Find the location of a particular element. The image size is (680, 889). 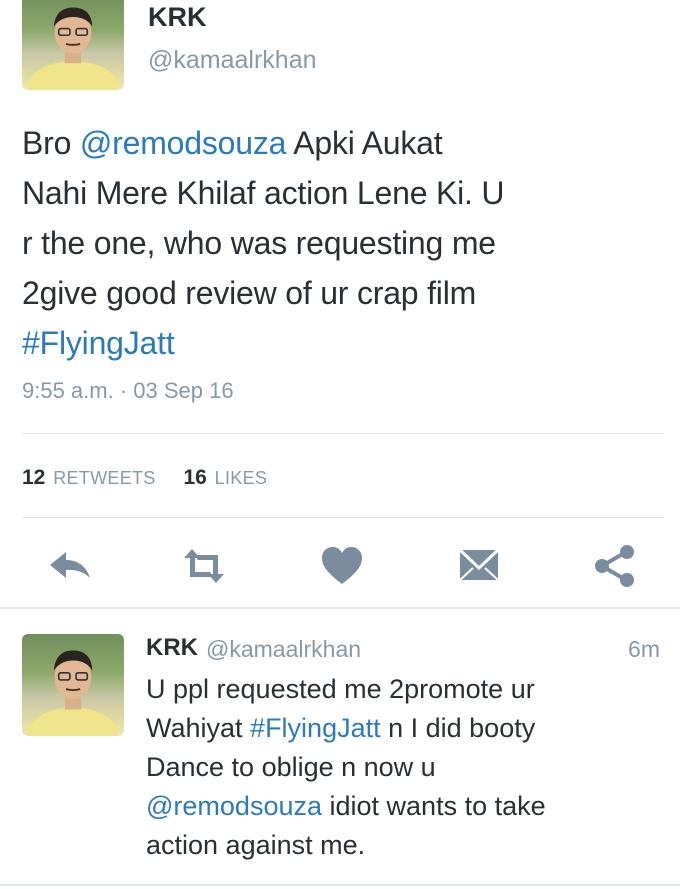

retweets-stat: 12 RETWEETS is located at coordinates (91, 477).